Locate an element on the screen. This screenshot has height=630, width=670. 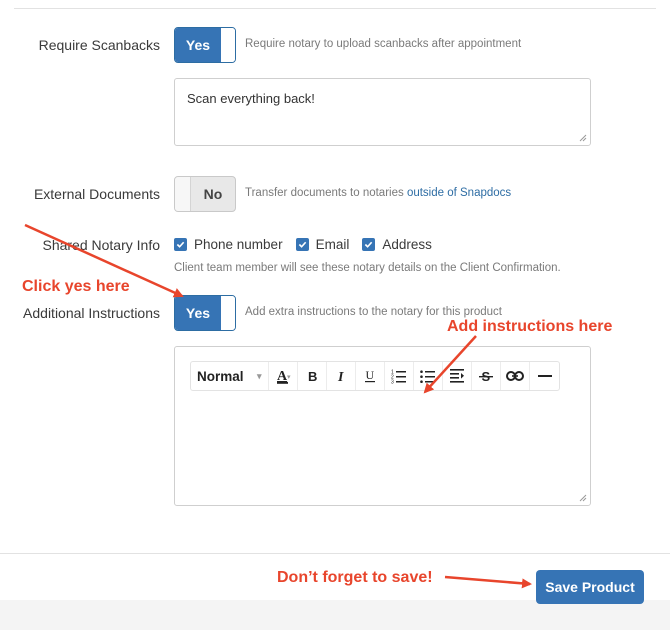
external-documents-label: External Documents is located at coordinates (96, 194).